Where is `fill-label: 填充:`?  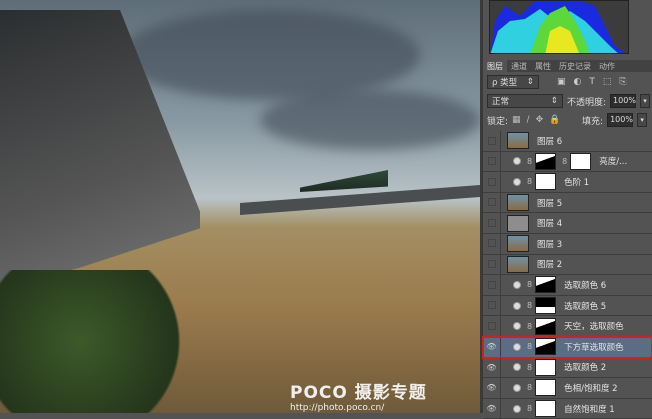 fill-label: 填充: is located at coordinates (593, 121).